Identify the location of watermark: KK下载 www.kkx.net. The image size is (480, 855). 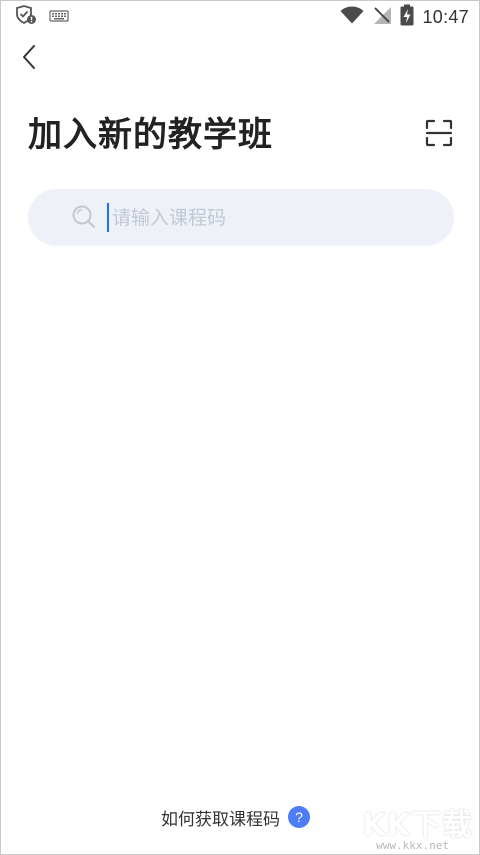
(415, 826).